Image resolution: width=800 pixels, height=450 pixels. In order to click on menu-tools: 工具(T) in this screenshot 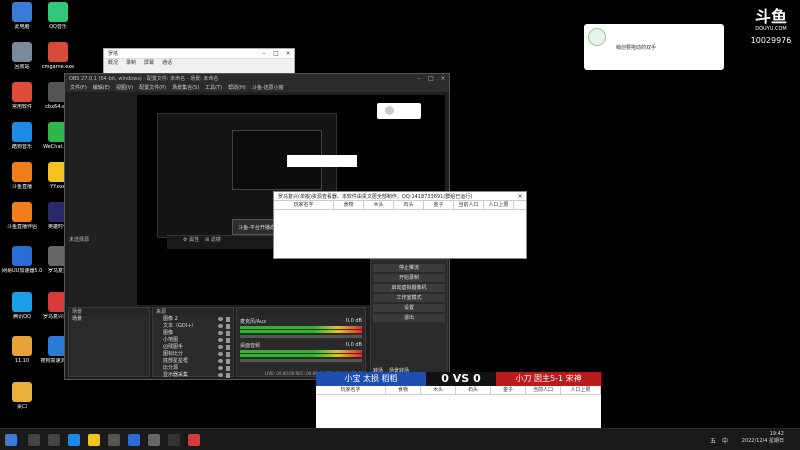, I will do `click(213, 87)`.